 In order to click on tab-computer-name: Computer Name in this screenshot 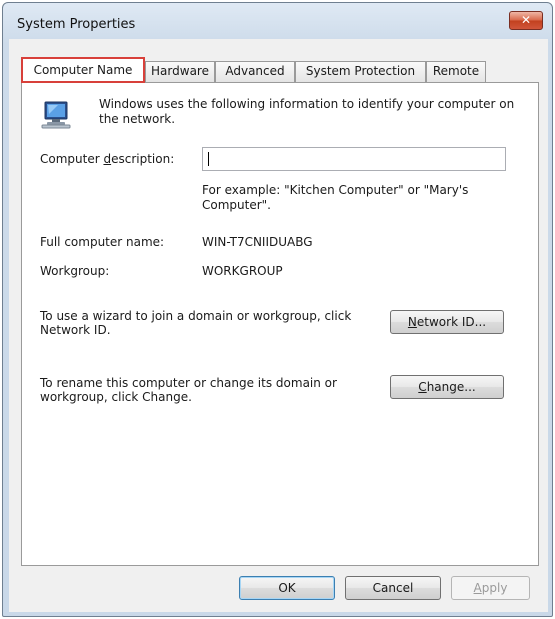, I will do `click(83, 70)`.